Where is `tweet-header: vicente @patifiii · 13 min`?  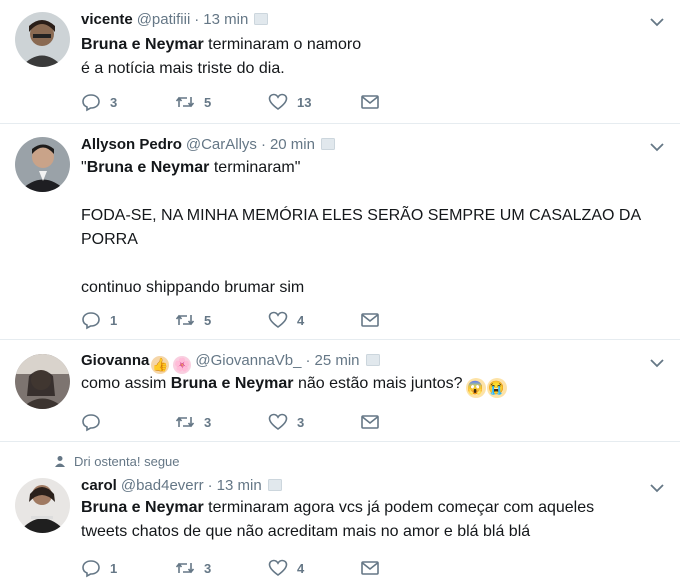
tweet-header: vicente @patifiii · 13 min is located at coordinates (175, 20).